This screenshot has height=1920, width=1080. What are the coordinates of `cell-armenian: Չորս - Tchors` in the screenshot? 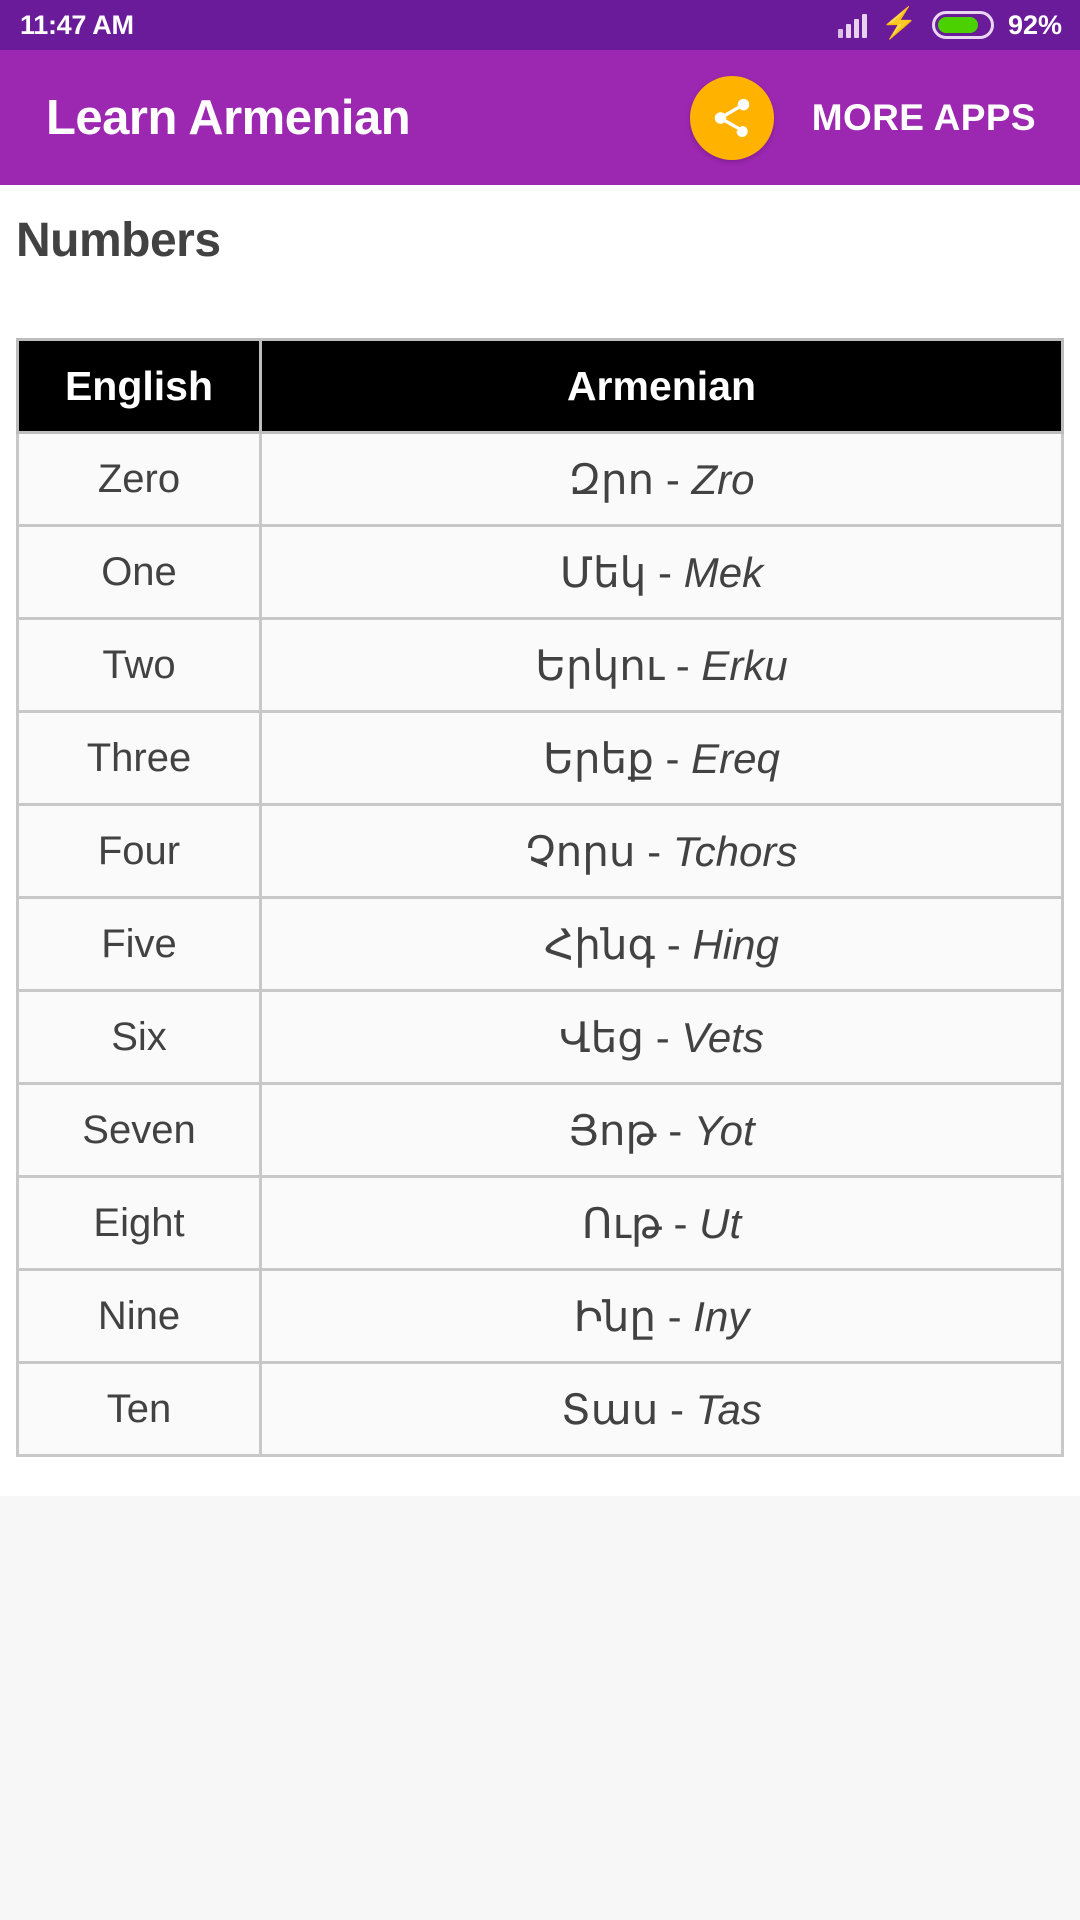 It's located at (663, 852).